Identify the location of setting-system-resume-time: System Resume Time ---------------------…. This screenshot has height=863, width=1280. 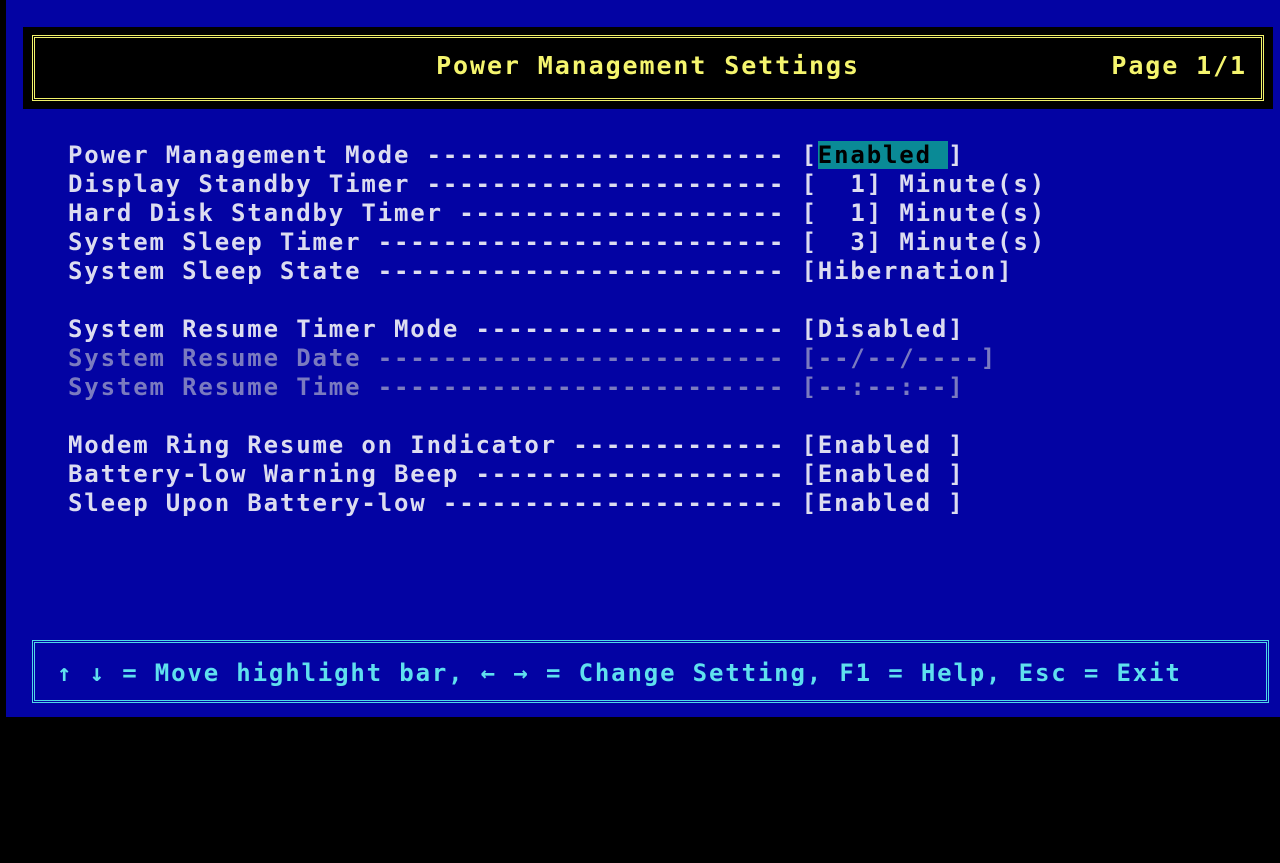
(557, 387).